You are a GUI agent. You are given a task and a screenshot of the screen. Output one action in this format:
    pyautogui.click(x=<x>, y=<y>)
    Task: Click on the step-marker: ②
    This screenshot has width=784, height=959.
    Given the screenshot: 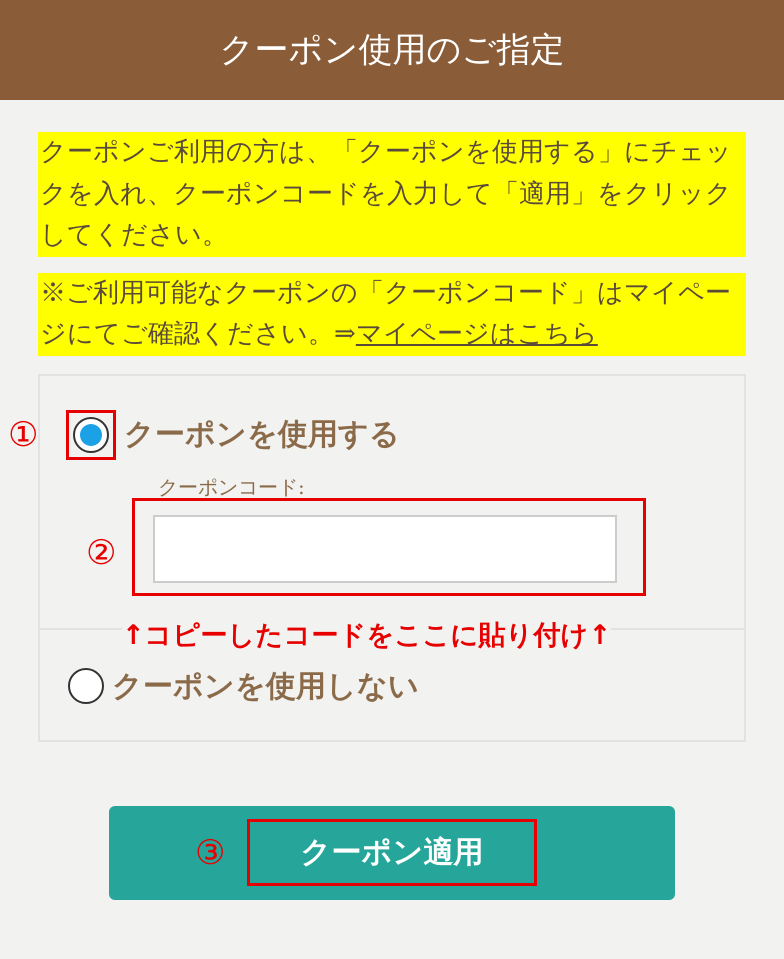 What is the action you would take?
    pyautogui.click(x=101, y=553)
    